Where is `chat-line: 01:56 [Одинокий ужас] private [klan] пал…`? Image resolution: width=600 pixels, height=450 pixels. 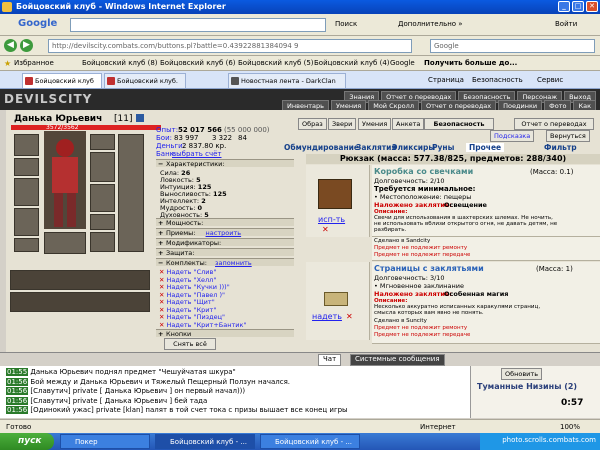 chat-line: 01:56 [Одинокий ужас] private [klan] пал… is located at coordinates (177, 410).